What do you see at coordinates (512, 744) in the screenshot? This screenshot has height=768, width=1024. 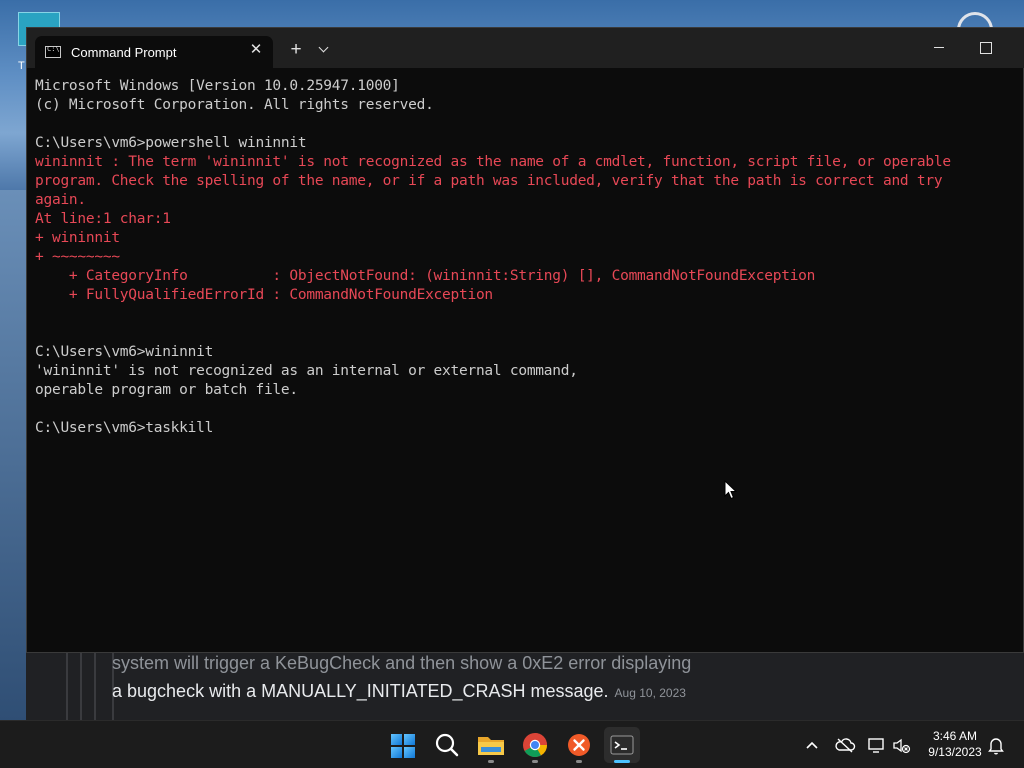 I see `taskbar: 3:46 AM 9/13/2023` at bounding box center [512, 744].